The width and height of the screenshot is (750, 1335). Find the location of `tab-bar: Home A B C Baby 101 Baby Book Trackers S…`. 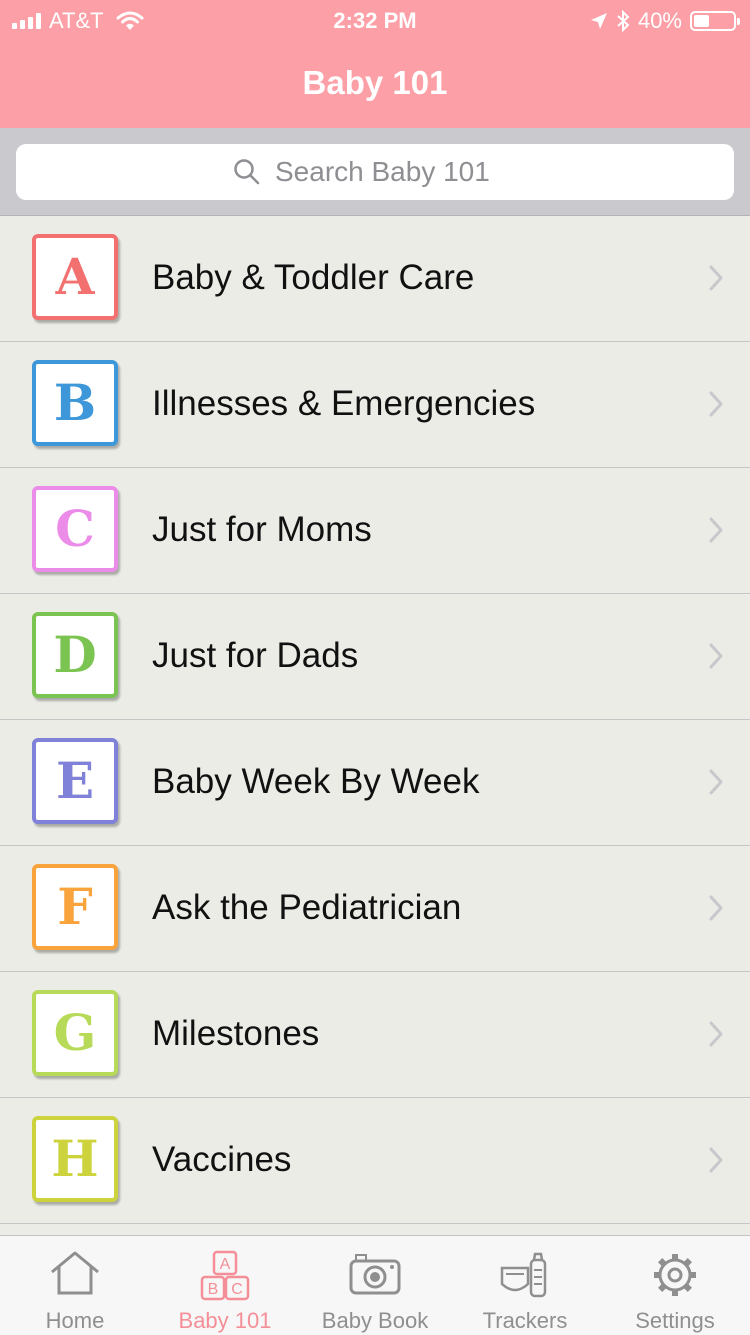

tab-bar: Home A B C Baby 101 Baby Book Trackers S… is located at coordinates (375, 1285).